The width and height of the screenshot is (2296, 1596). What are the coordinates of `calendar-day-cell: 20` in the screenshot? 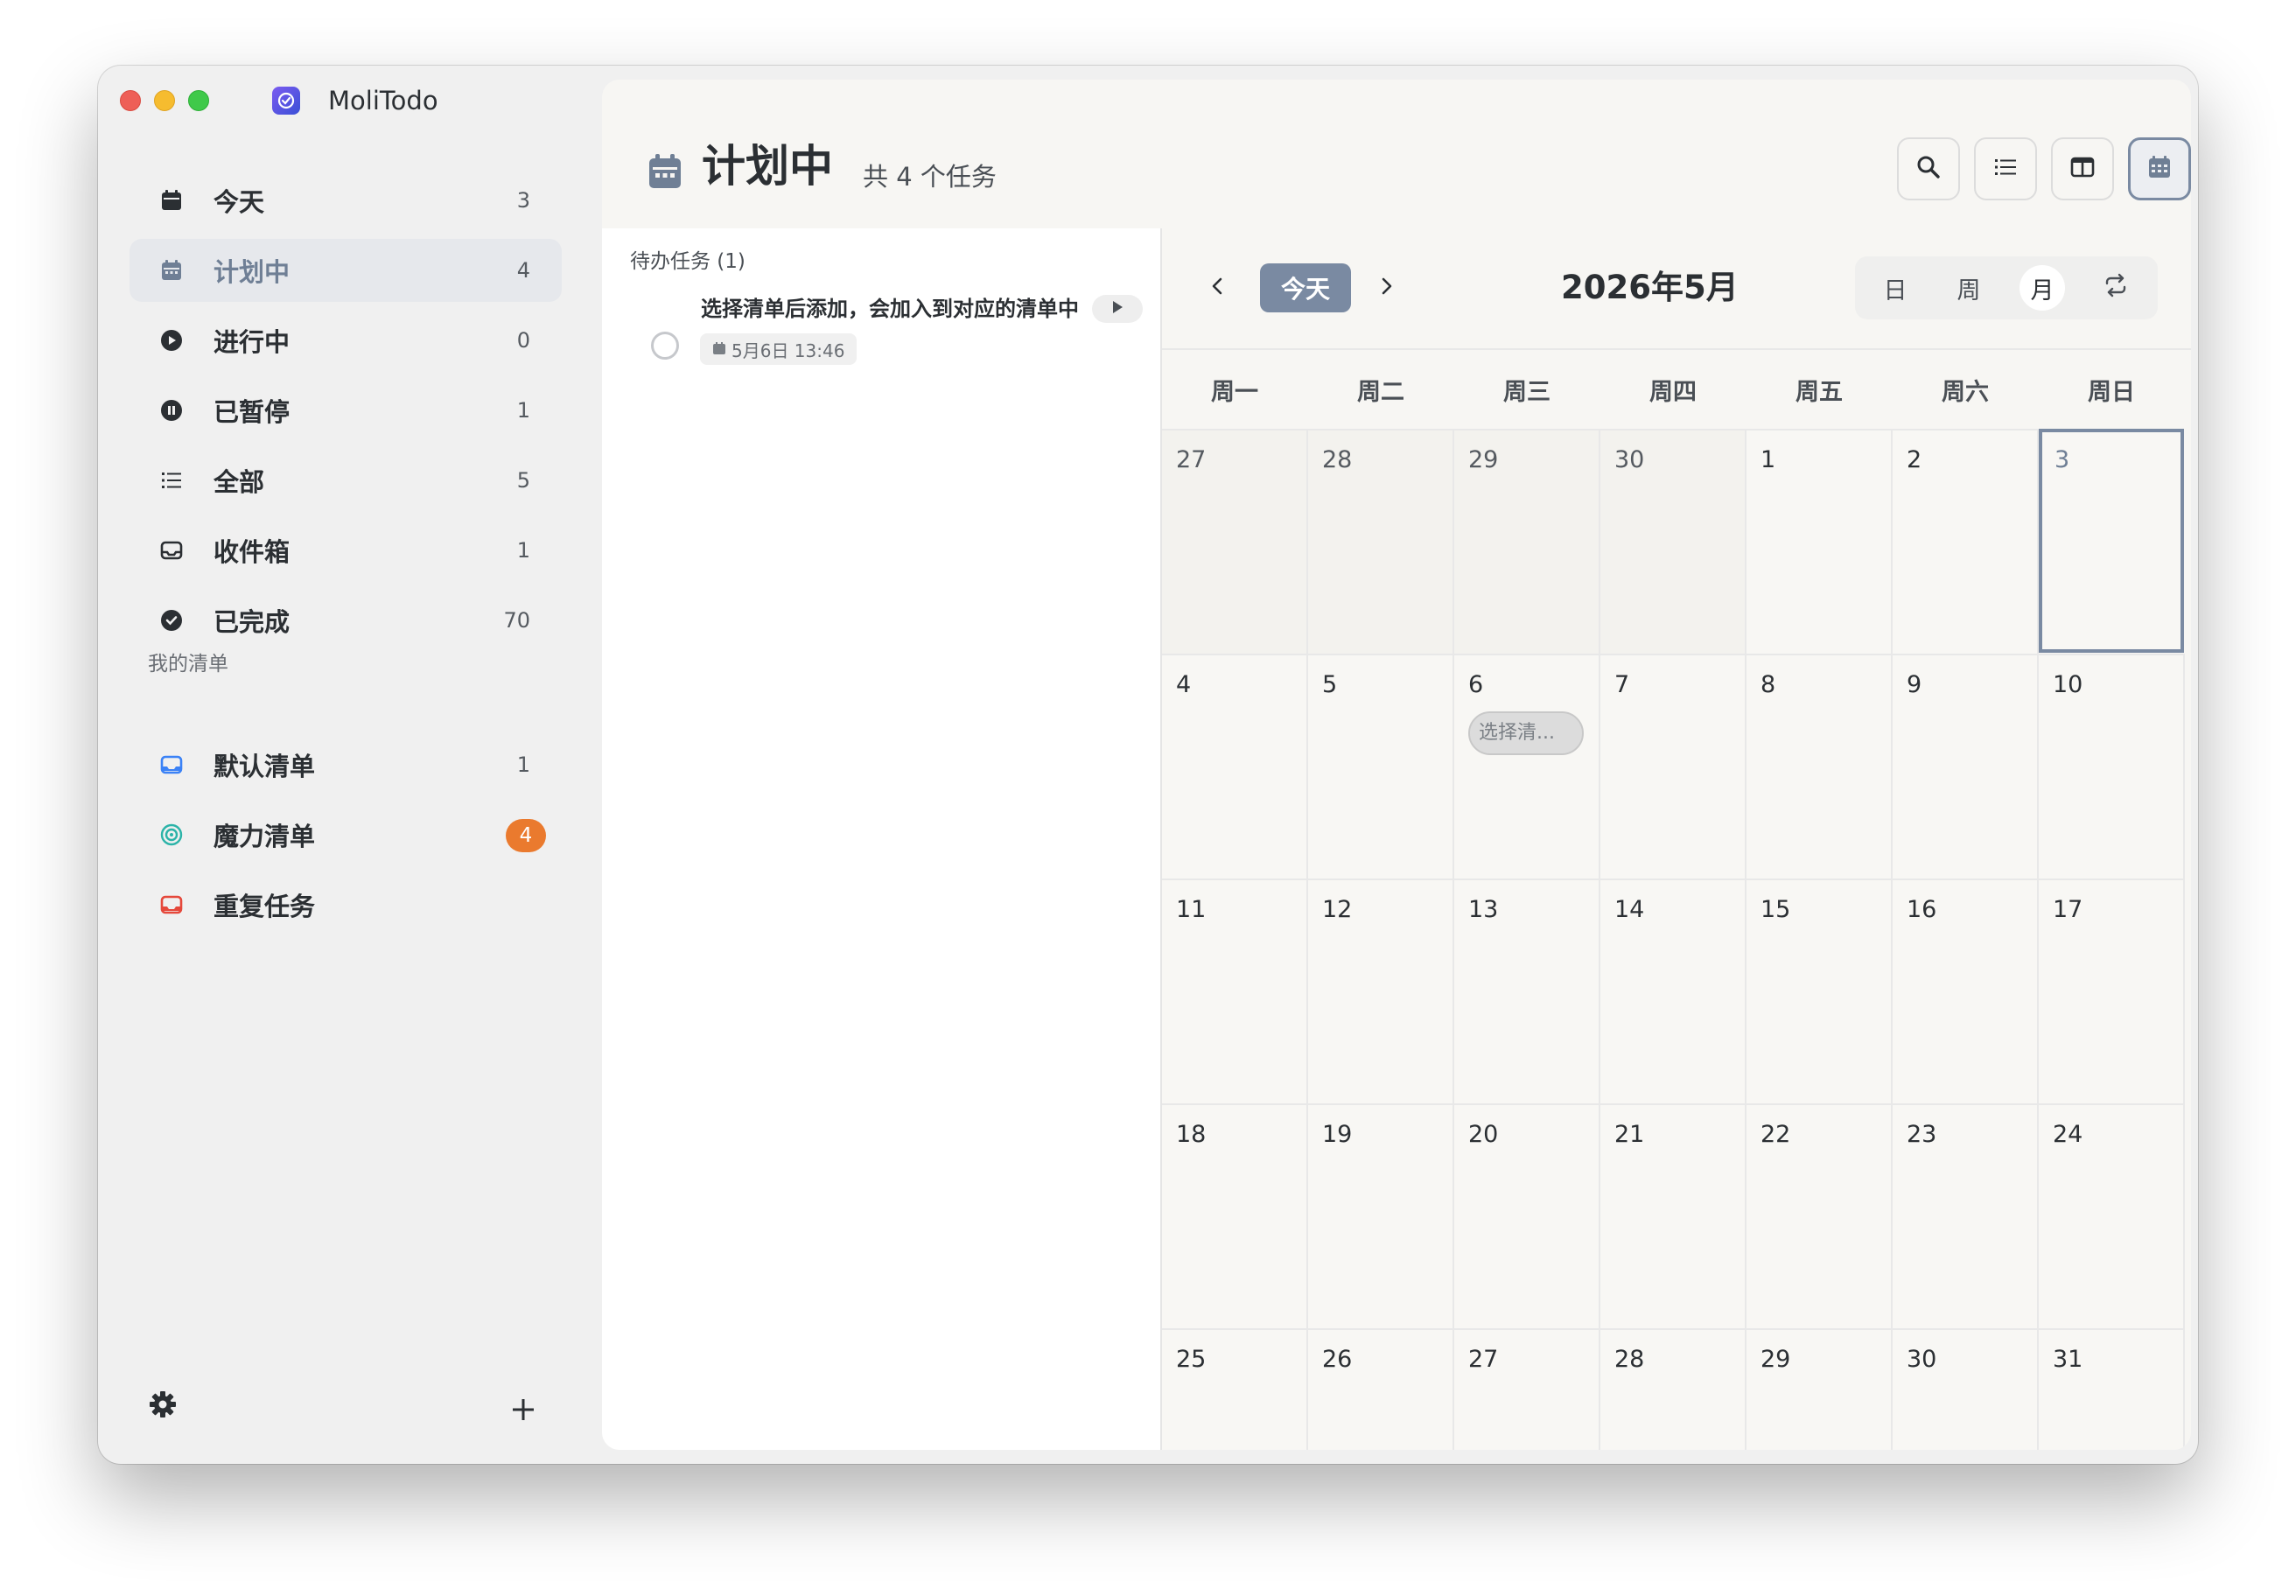 It's located at (1527, 1215).